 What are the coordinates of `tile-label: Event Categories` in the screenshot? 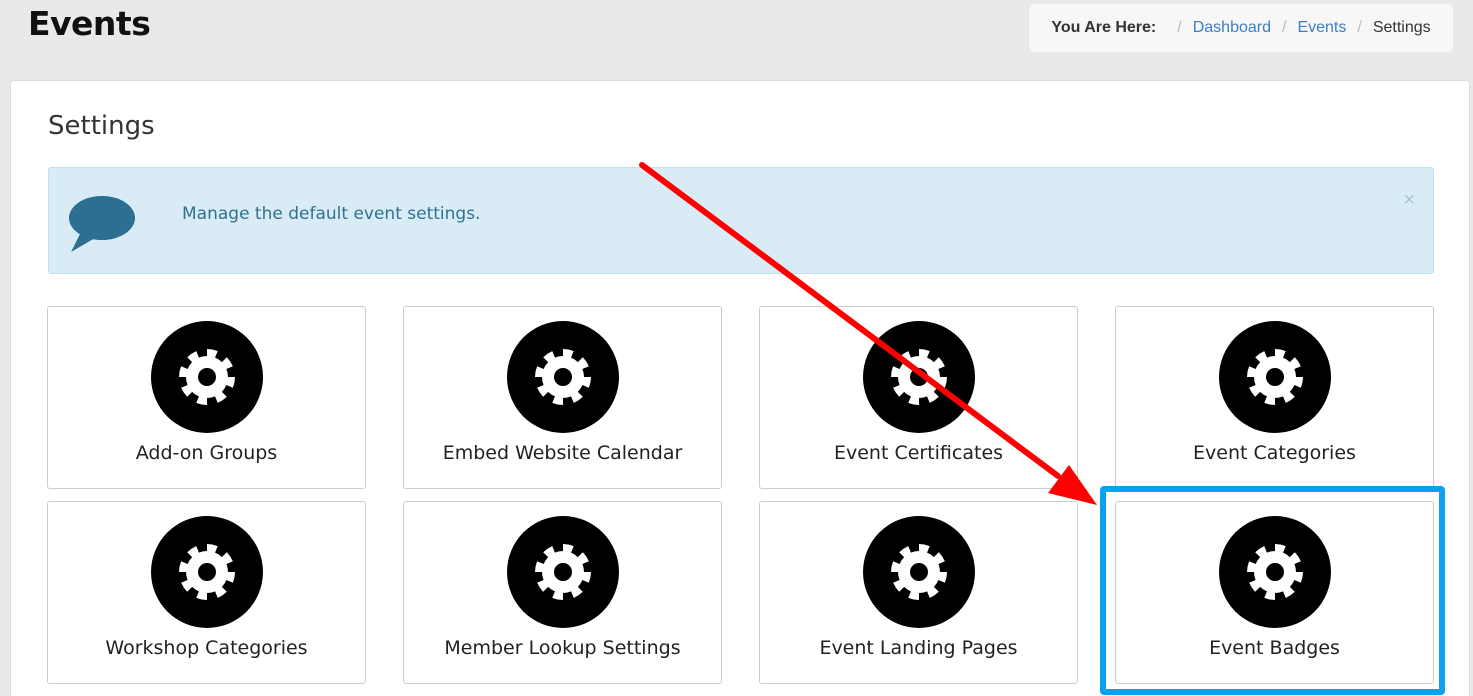 It's located at (1274, 453).